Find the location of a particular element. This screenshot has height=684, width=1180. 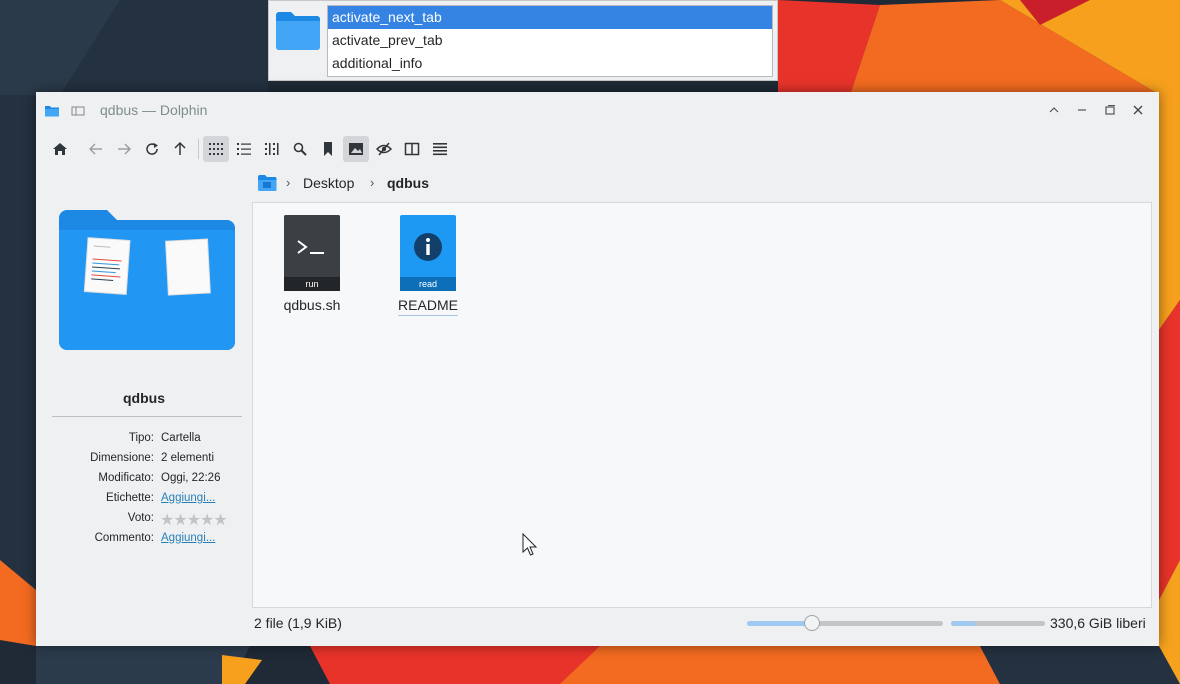

completion-item: activate_next_tab is located at coordinates (550, 17).